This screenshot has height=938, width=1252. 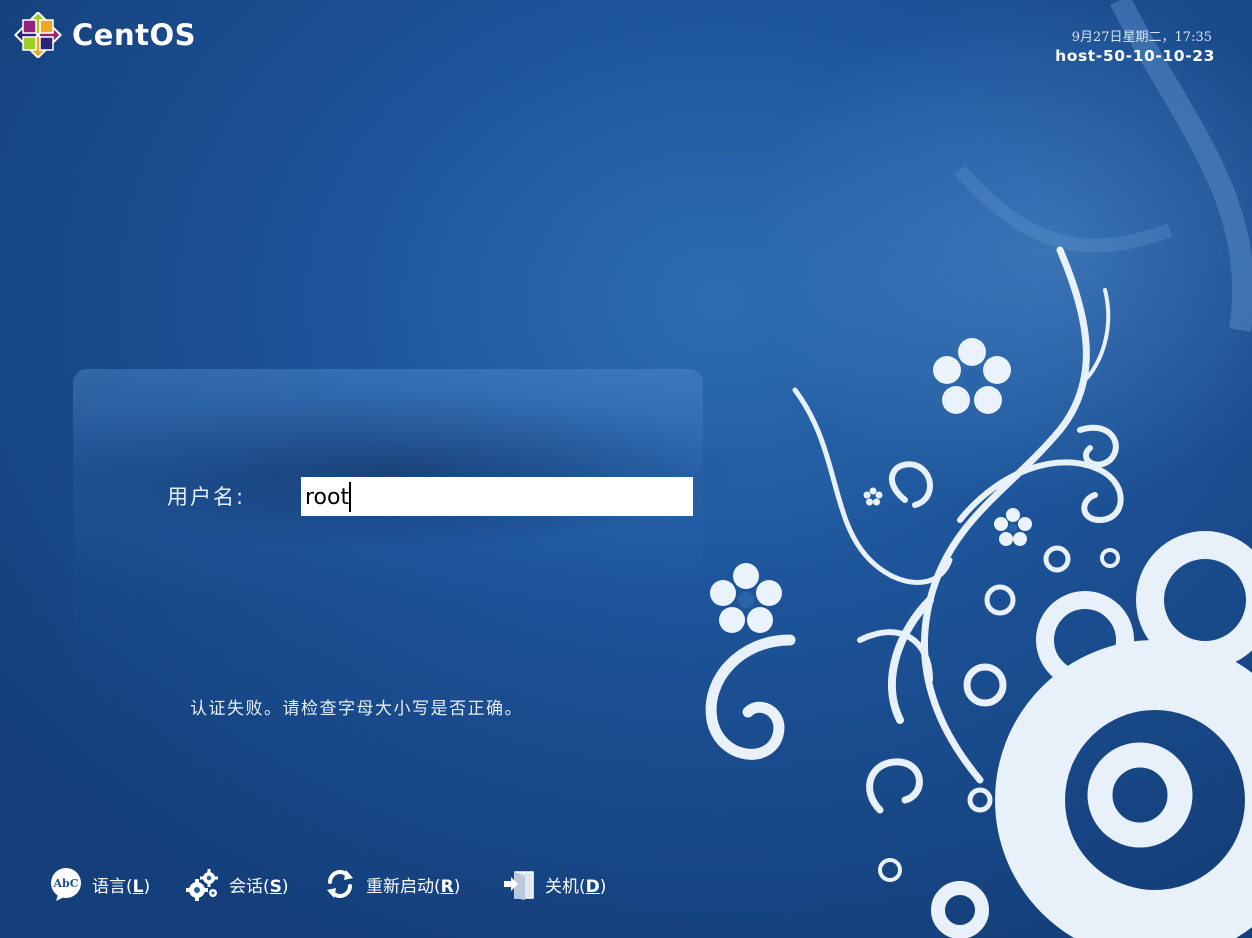 I want to click on restart-label: 重新启动, so click(x=400, y=886).